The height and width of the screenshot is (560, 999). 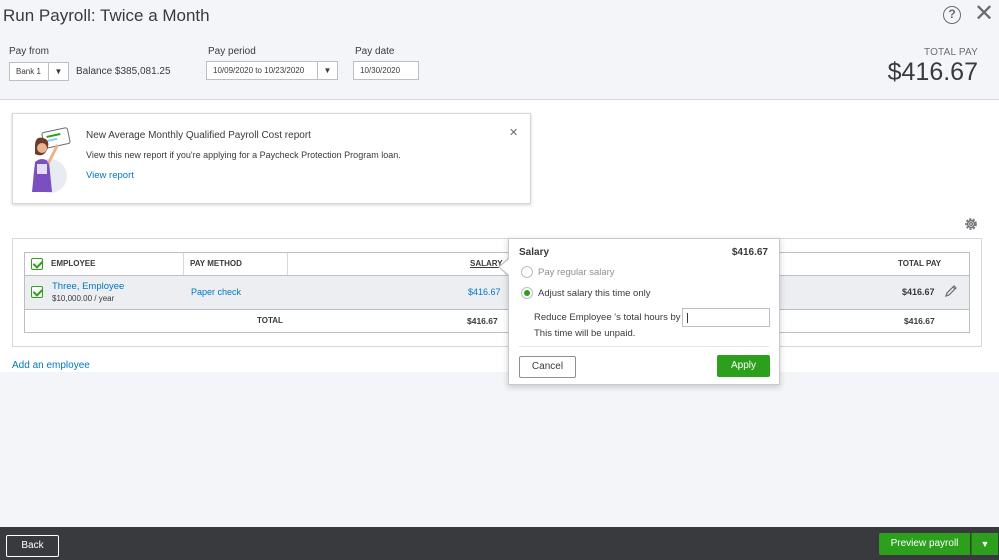 What do you see at coordinates (123, 71) in the screenshot?
I see `balance-text: Balance $385,081.25` at bounding box center [123, 71].